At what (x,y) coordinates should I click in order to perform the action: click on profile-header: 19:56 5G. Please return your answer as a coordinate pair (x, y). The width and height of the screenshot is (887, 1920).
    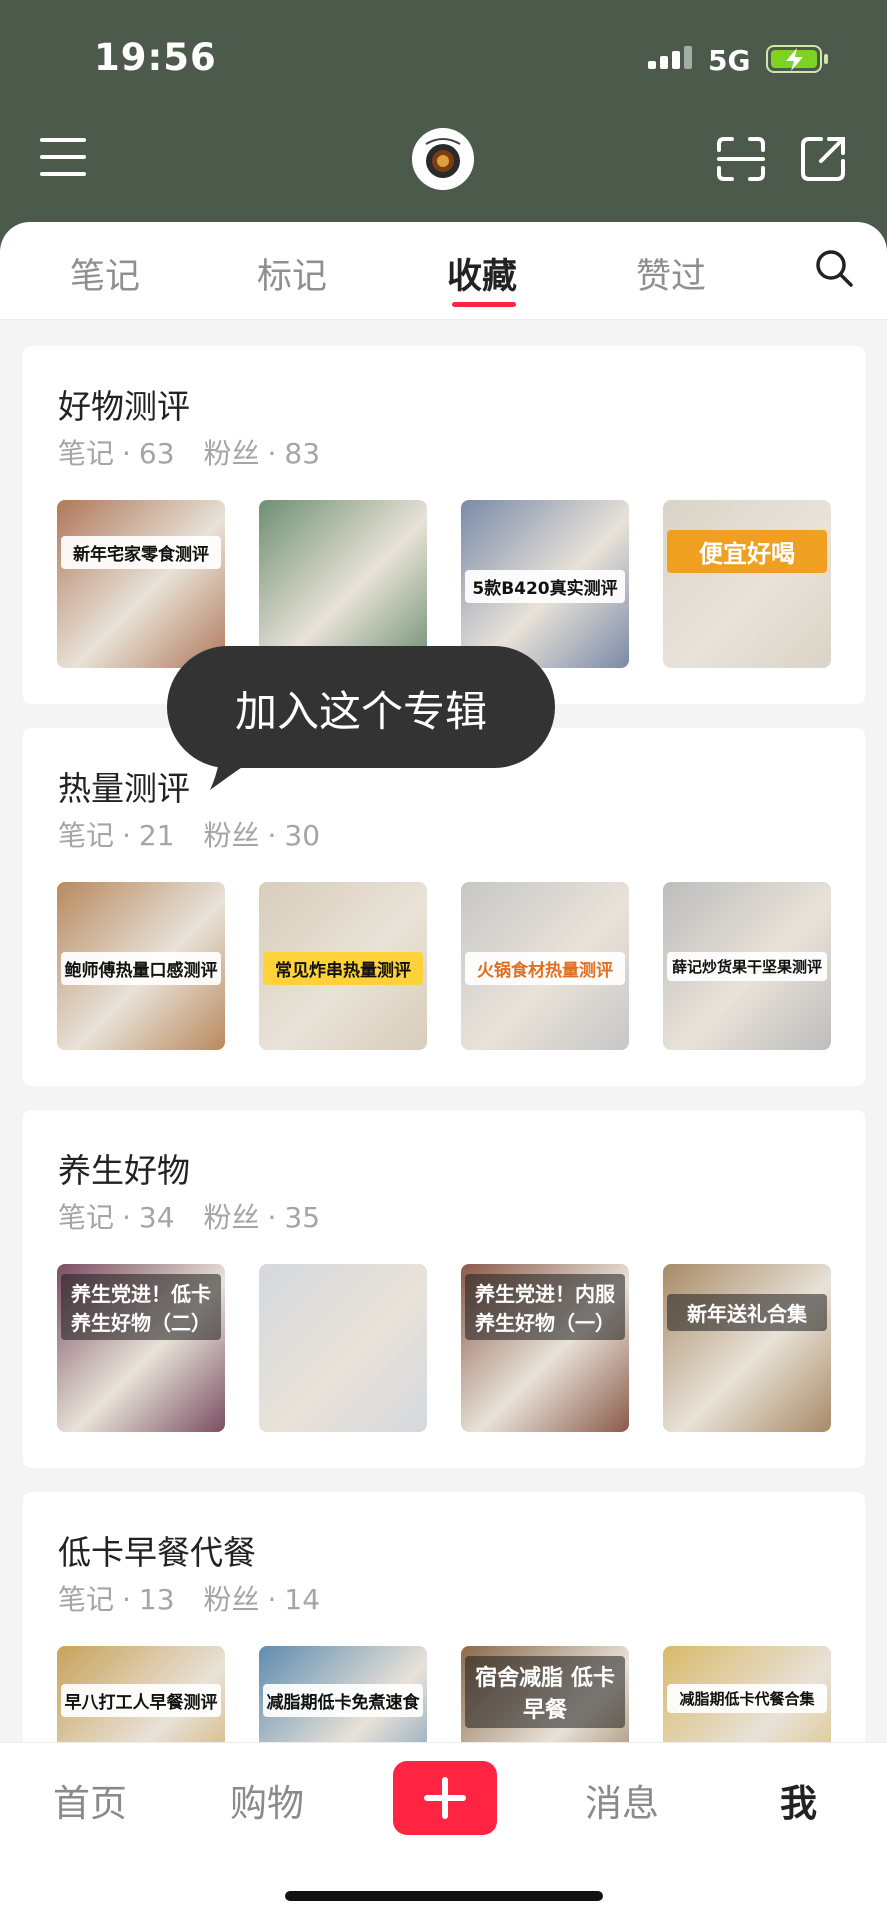
    Looking at the image, I should click on (443, 130).